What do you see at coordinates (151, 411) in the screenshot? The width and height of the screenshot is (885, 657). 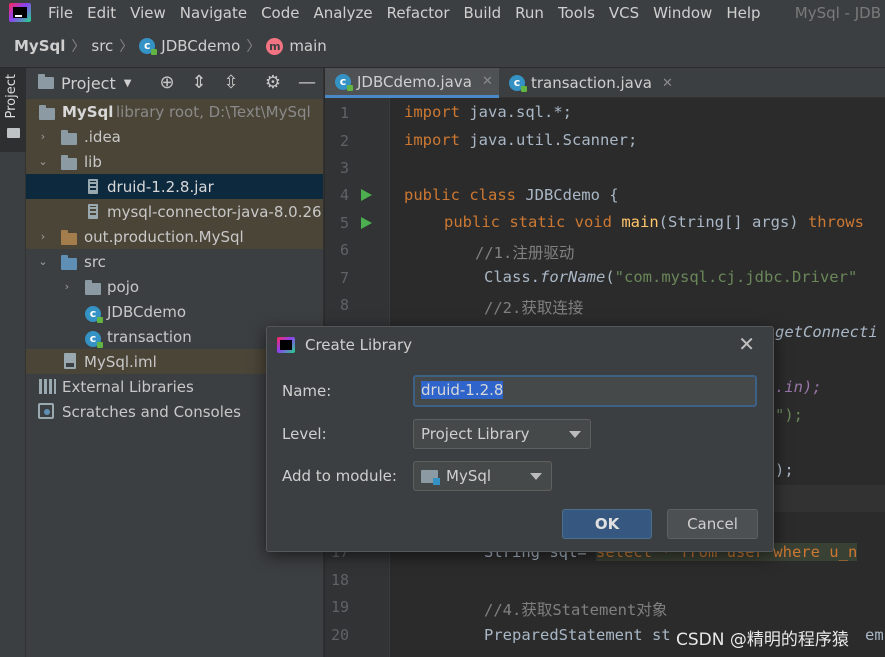 I see `tree-item-label: Scratches and Consoles` at bounding box center [151, 411].